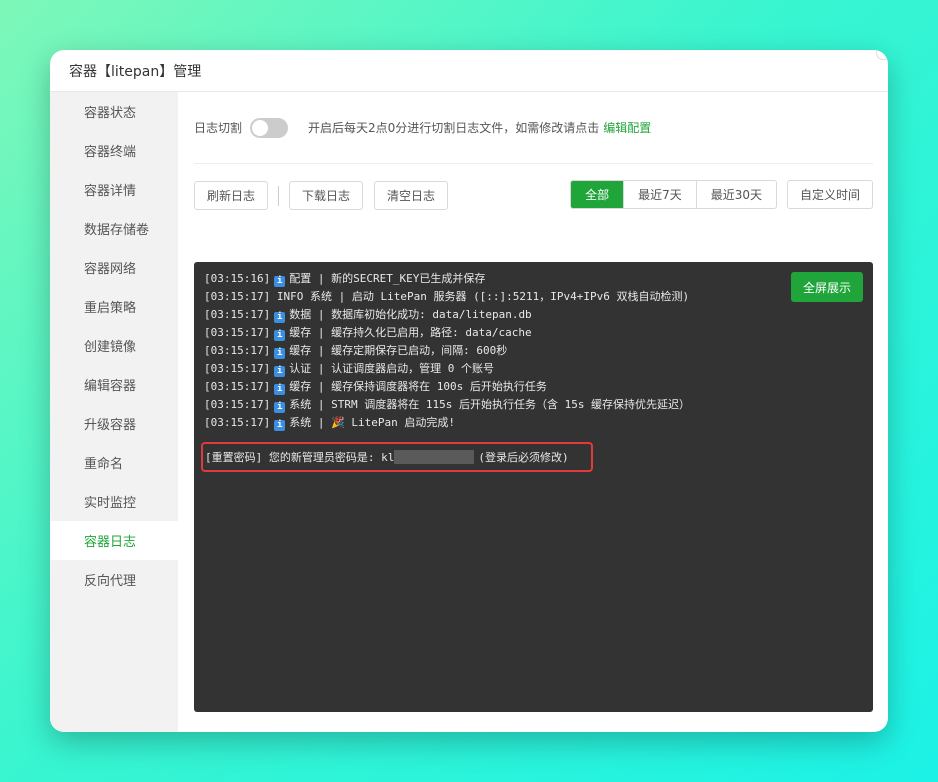 The width and height of the screenshot is (938, 782). I want to click on window-title: 容器【litepan】管理, so click(469, 71).